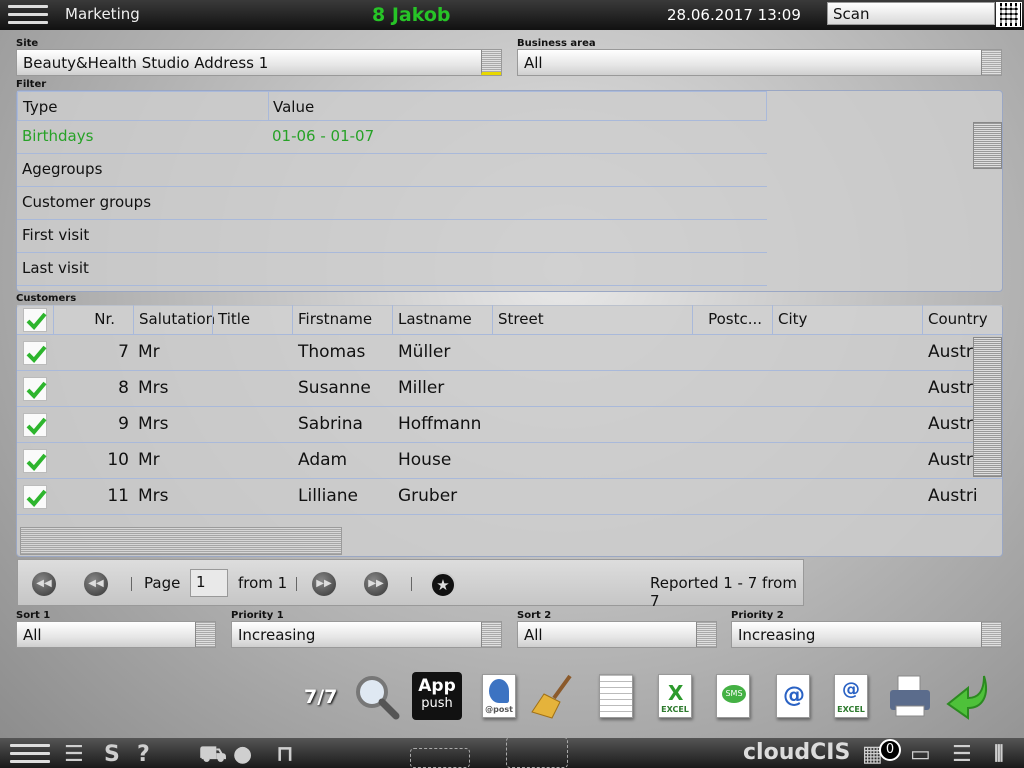  Describe the element at coordinates (118, 496) in the screenshot. I see `cell-nr: 11` at that location.